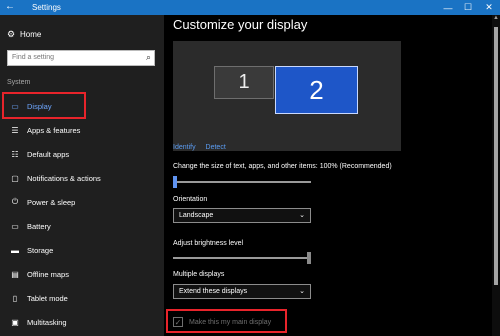 The width and height of the screenshot is (500, 336). I want to click on scrollbar: ▲, so click(496, 175).